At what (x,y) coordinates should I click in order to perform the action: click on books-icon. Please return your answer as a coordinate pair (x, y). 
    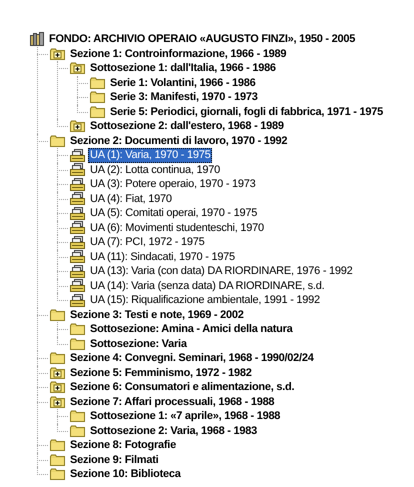
    Looking at the image, I should click on (37, 39).